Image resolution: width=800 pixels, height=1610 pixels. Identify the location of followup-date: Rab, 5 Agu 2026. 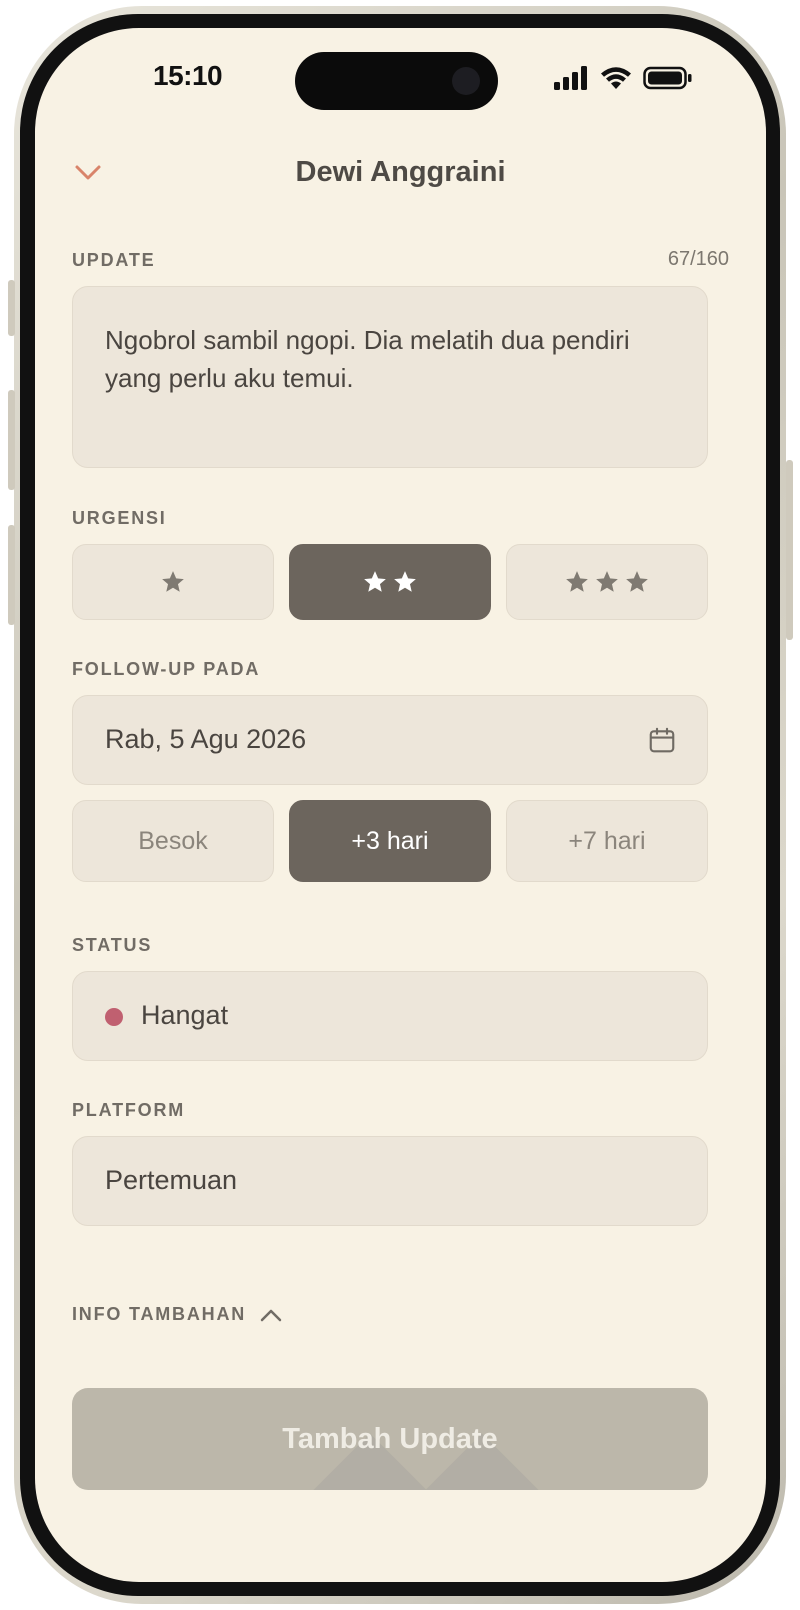
(206, 739).